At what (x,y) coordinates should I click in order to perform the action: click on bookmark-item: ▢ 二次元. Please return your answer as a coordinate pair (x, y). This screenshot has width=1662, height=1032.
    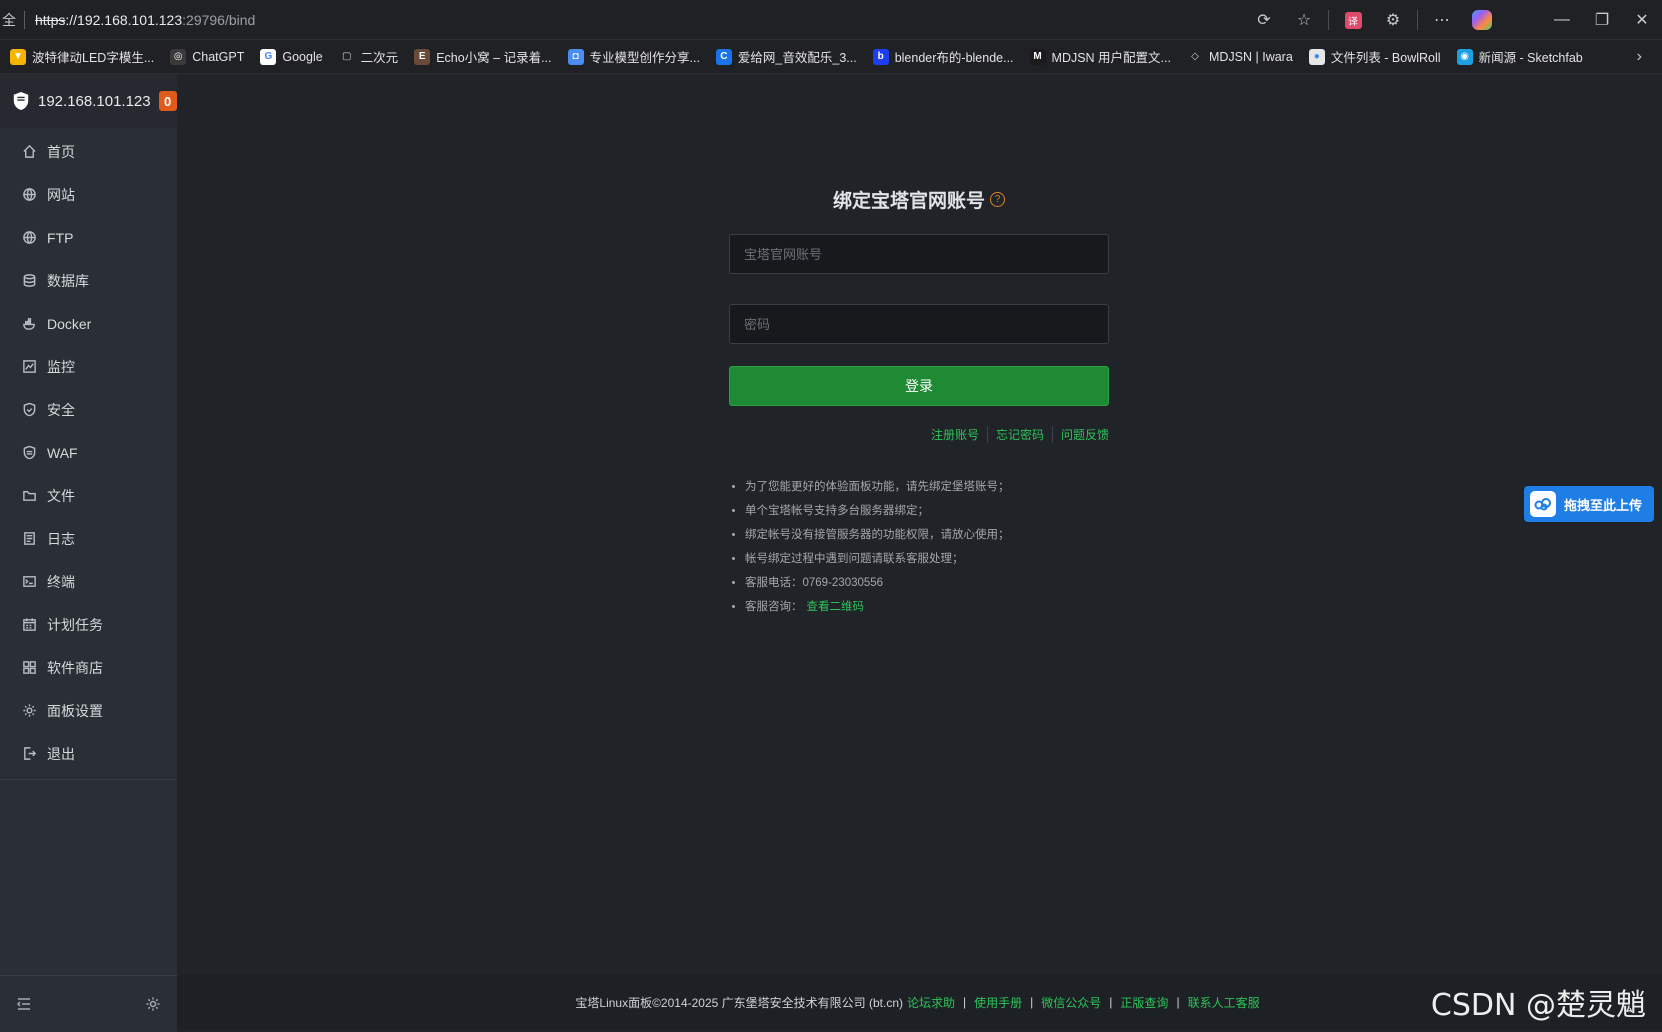
    Looking at the image, I should click on (369, 57).